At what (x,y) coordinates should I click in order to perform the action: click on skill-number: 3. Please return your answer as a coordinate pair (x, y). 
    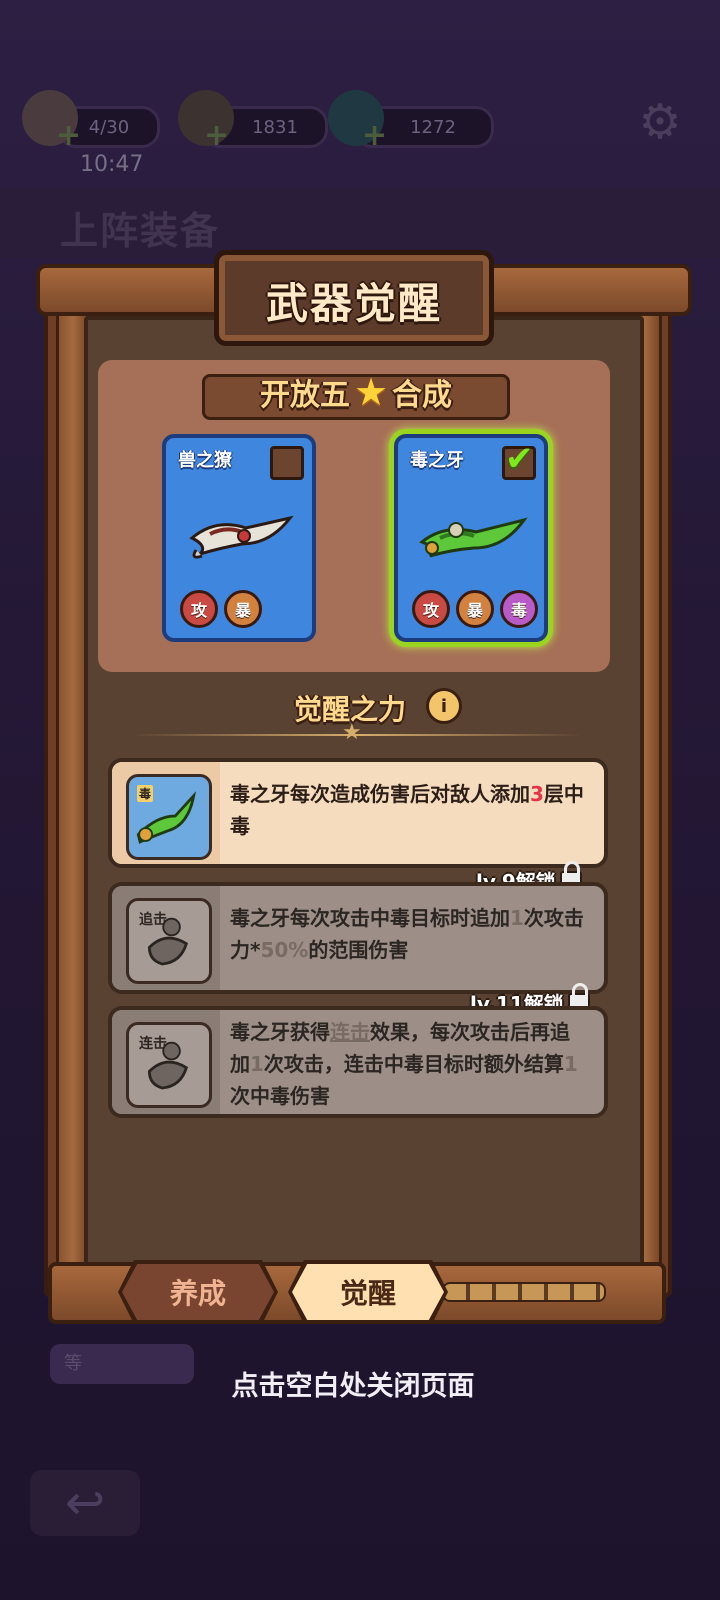
    Looking at the image, I should click on (537, 794).